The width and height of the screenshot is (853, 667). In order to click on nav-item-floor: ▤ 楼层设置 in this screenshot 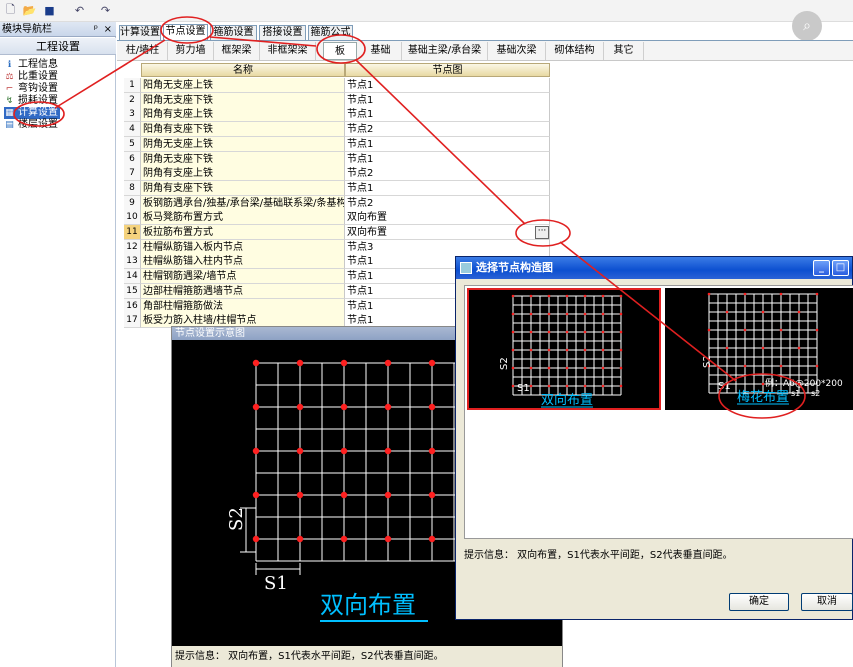, I will do `click(31, 125)`.